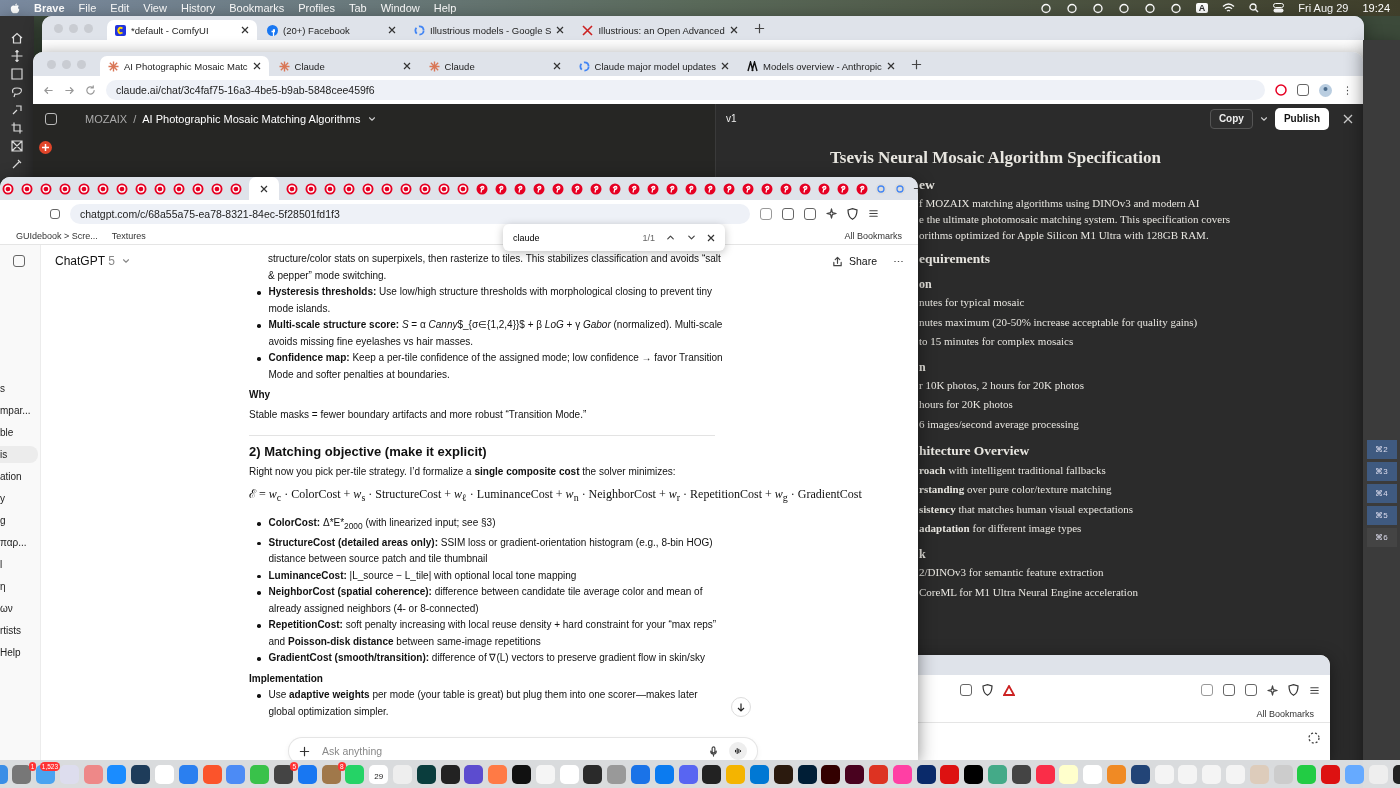 The height and width of the screenshot is (788, 1400). Describe the element at coordinates (1231, 118) in the screenshot. I see `copy-button: Copy` at that location.